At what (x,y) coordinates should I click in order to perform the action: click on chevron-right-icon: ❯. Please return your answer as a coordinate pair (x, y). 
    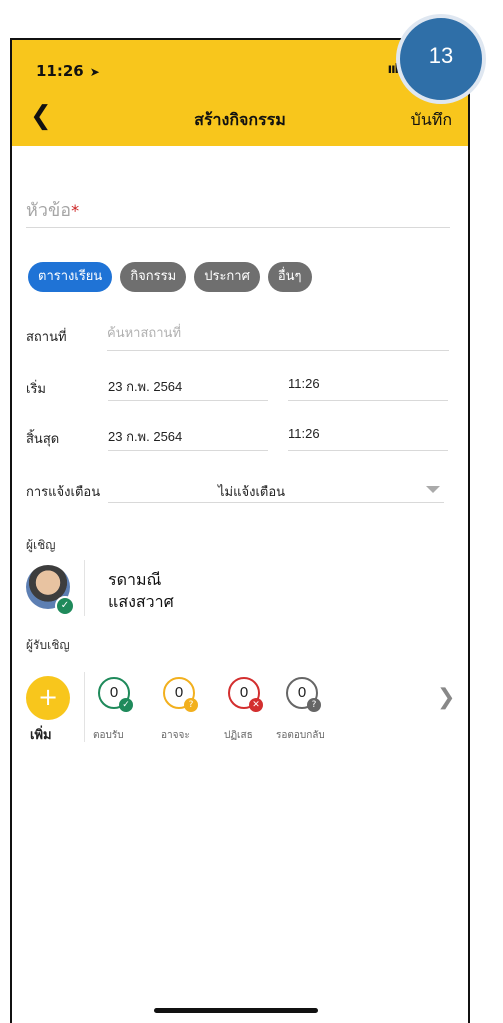
    Looking at the image, I should click on (446, 697).